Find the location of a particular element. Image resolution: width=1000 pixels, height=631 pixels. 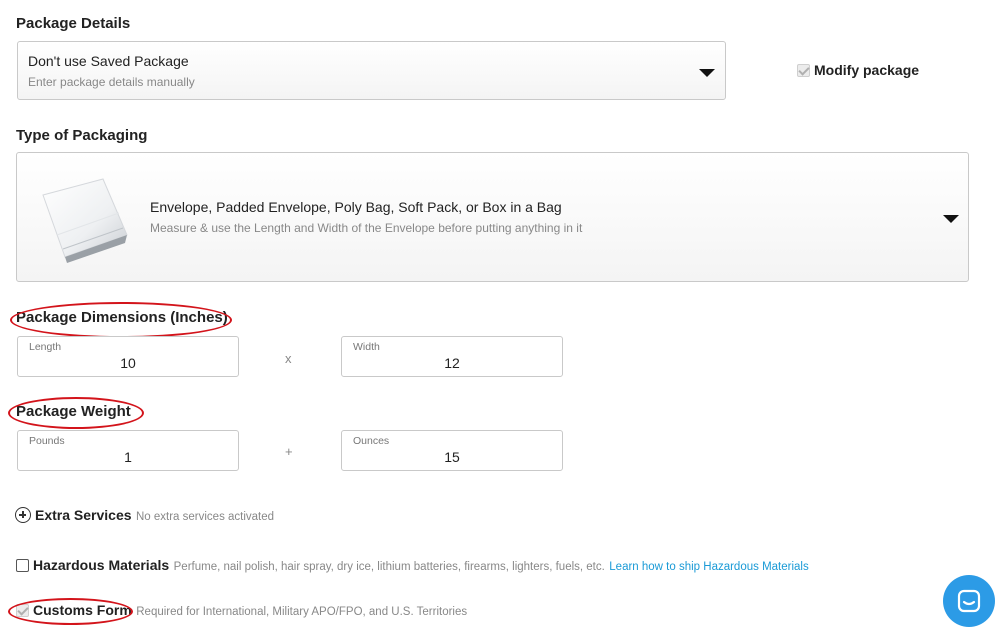

length-label: Length is located at coordinates (45, 347).